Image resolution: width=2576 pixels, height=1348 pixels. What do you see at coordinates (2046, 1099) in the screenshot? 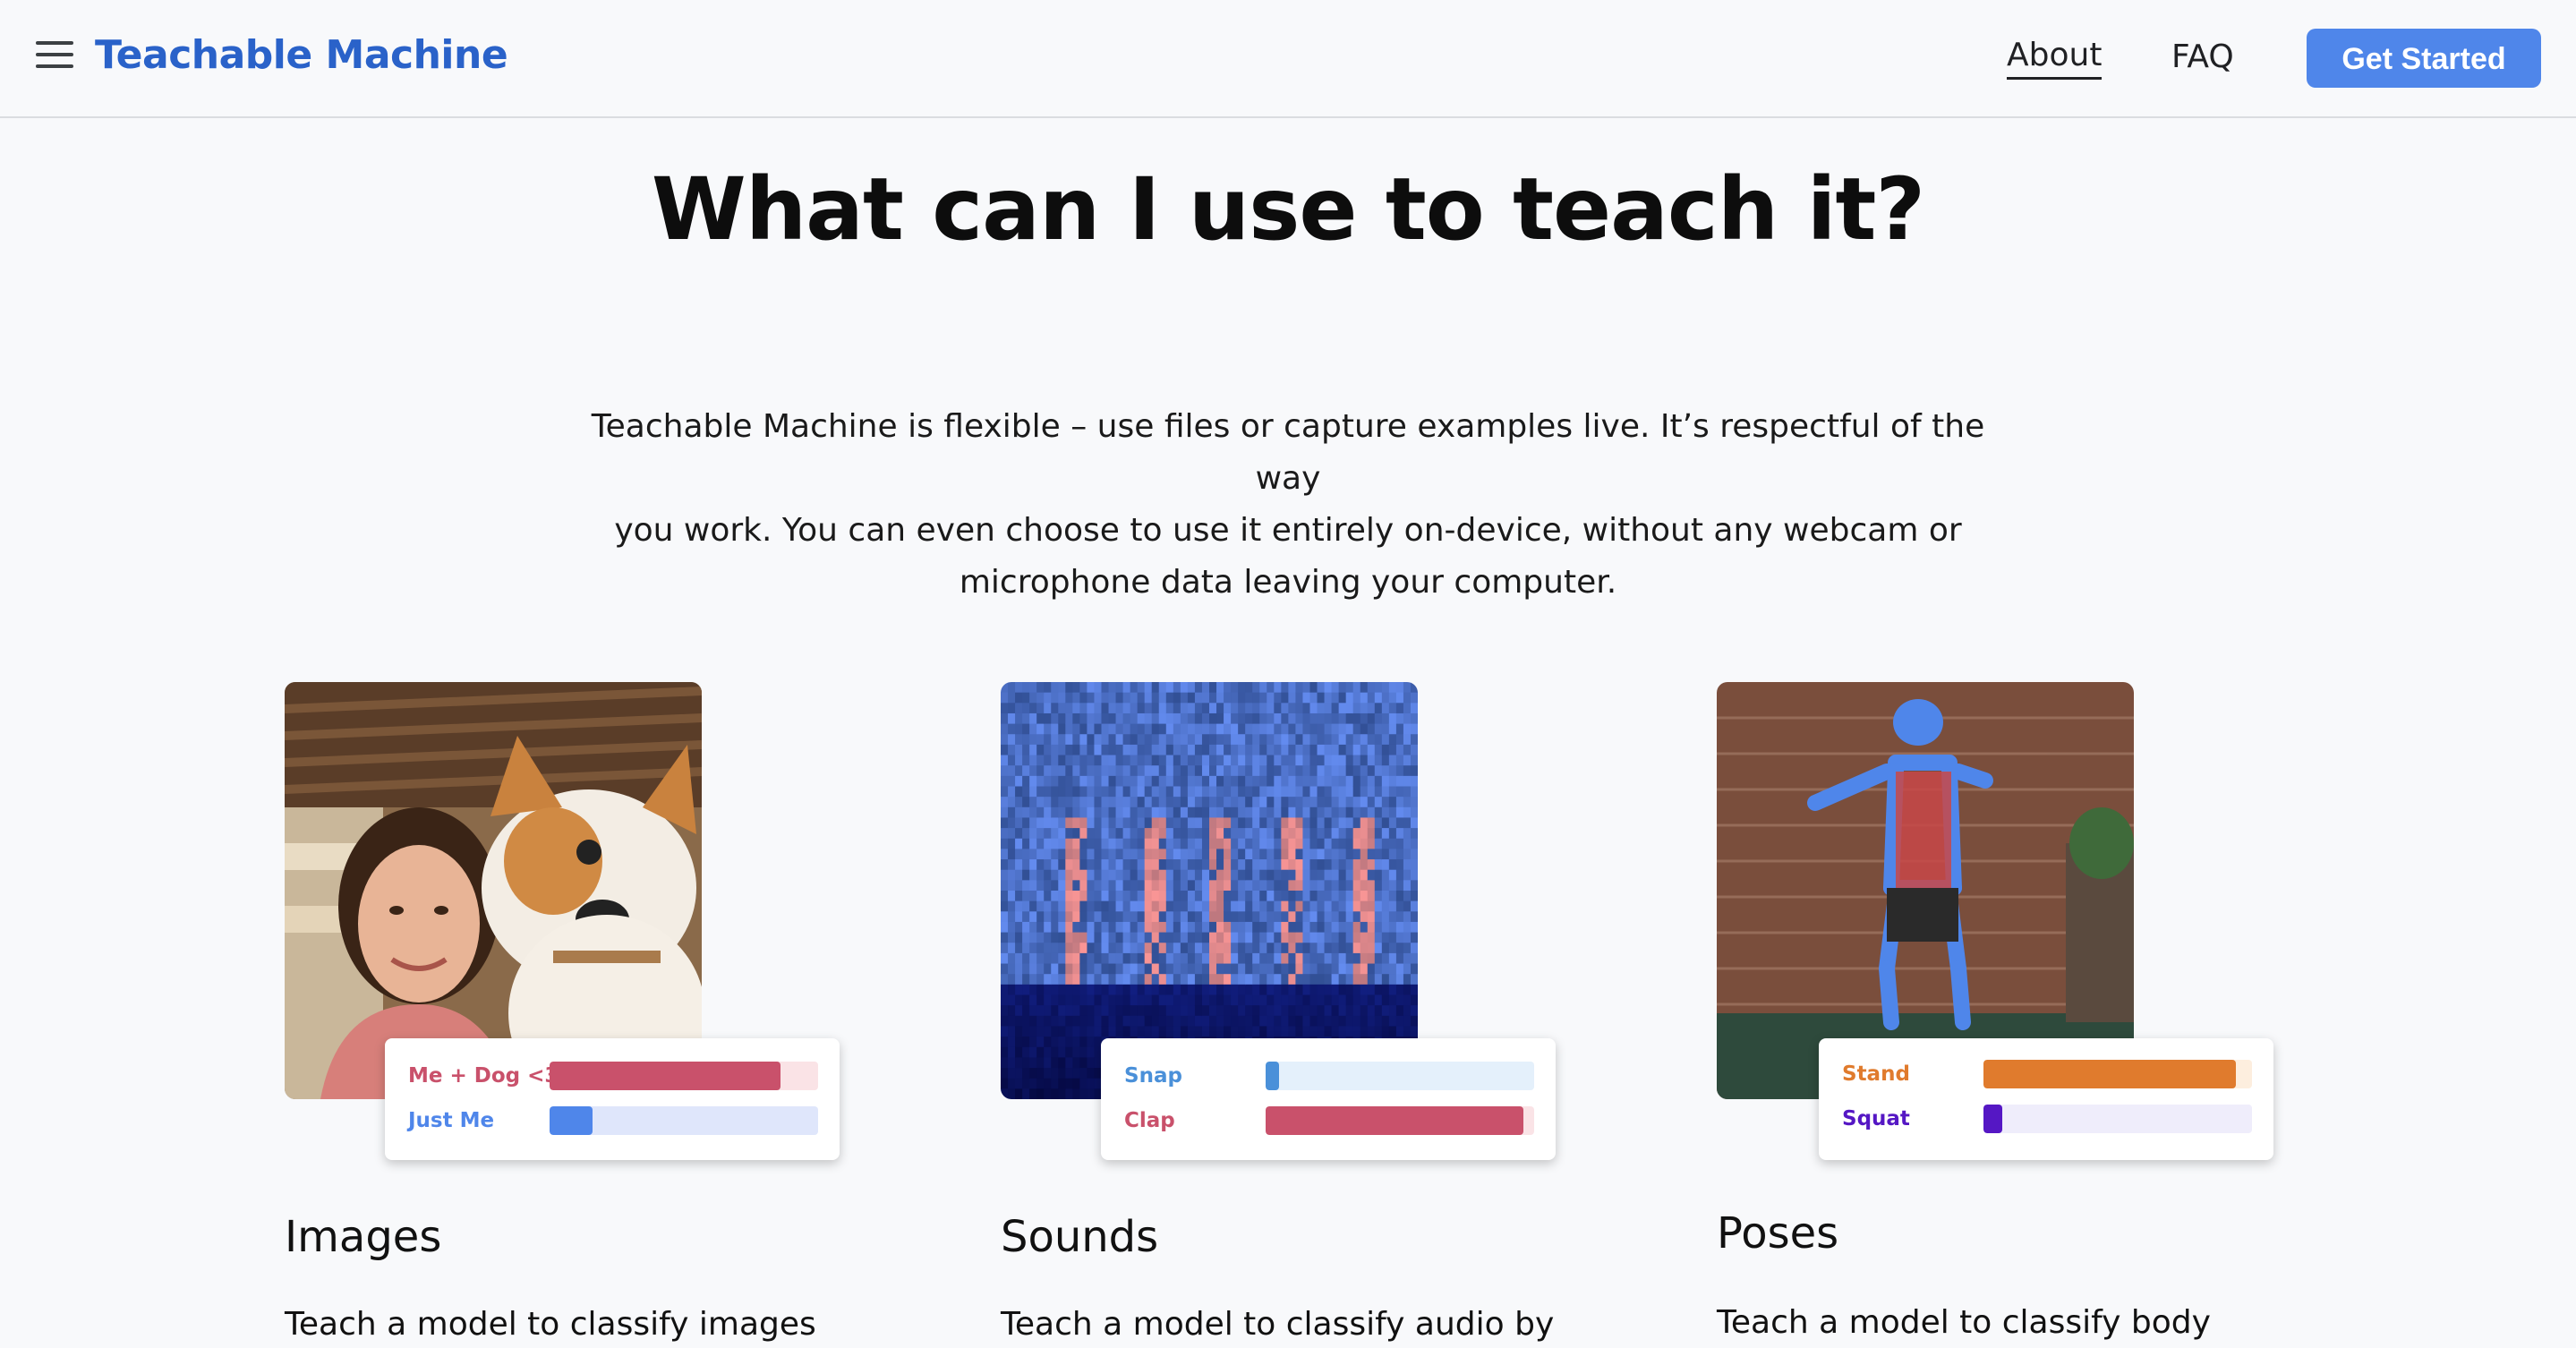
I see `classification-results-panel: Stand Squat` at bounding box center [2046, 1099].